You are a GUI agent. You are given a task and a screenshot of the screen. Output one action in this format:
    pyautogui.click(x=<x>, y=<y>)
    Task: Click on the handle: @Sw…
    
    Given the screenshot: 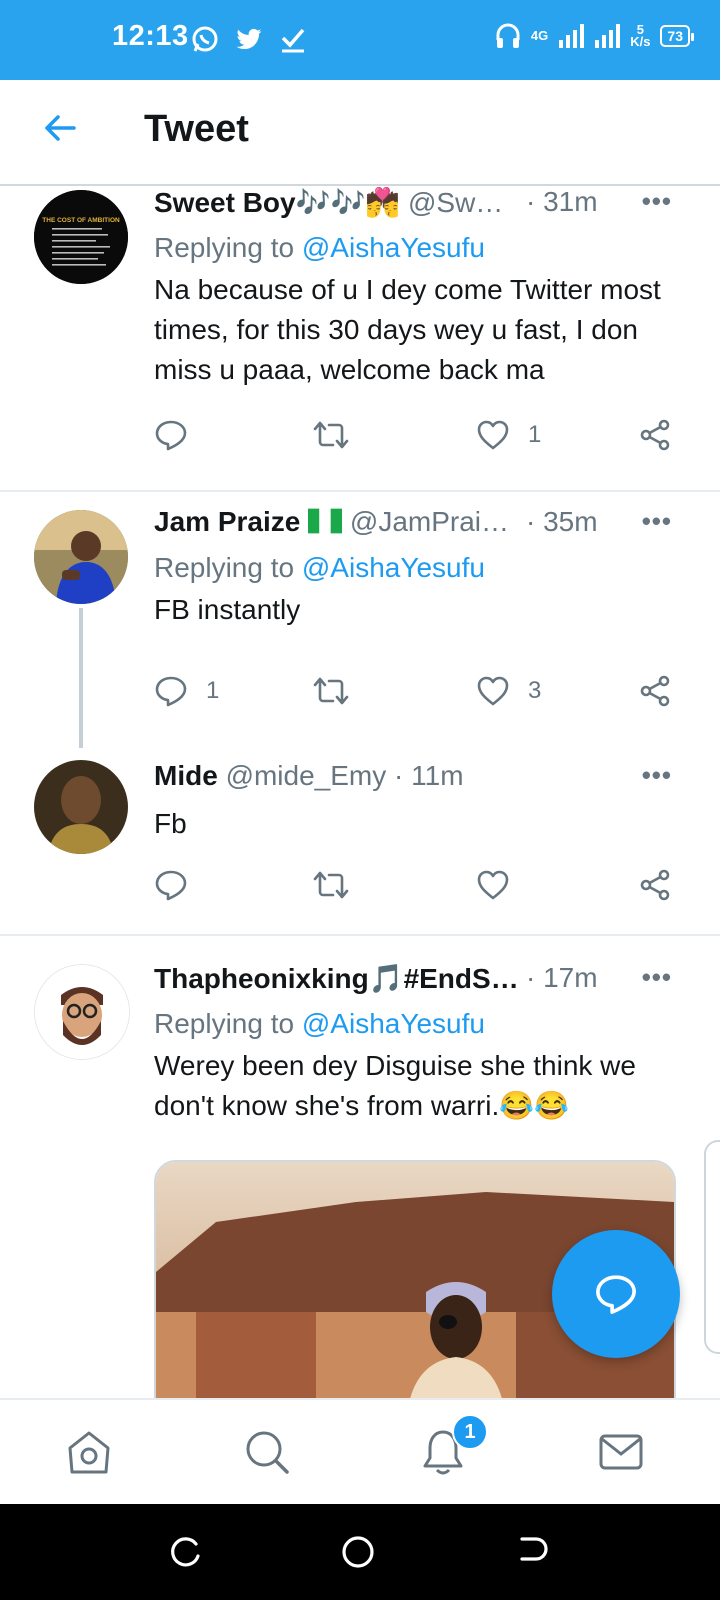 What is the action you would take?
    pyautogui.click(x=455, y=202)
    